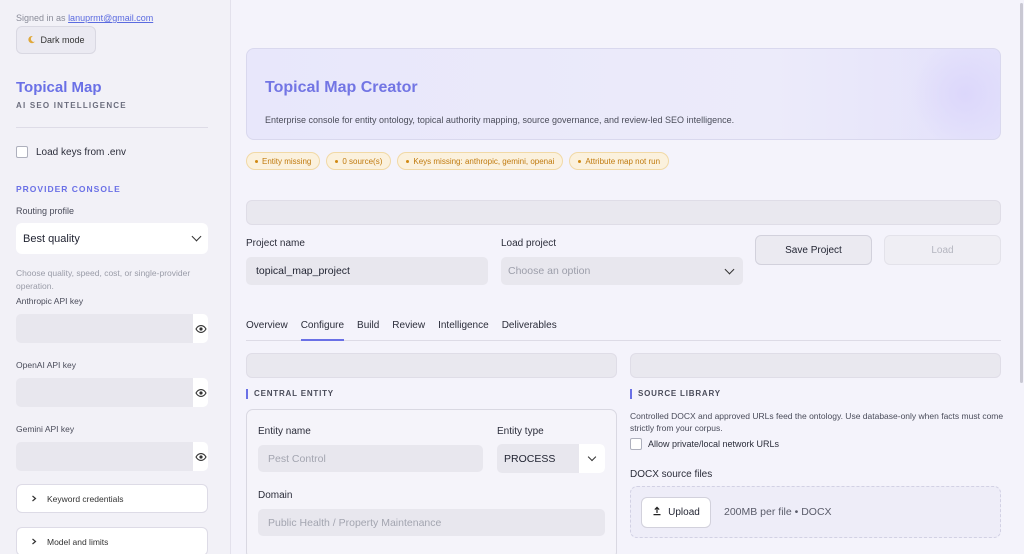  What do you see at coordinates (362, 161) in the screenshot?
I see `status-badge-label: 0 source(s)` at bounding box center [362, 161].